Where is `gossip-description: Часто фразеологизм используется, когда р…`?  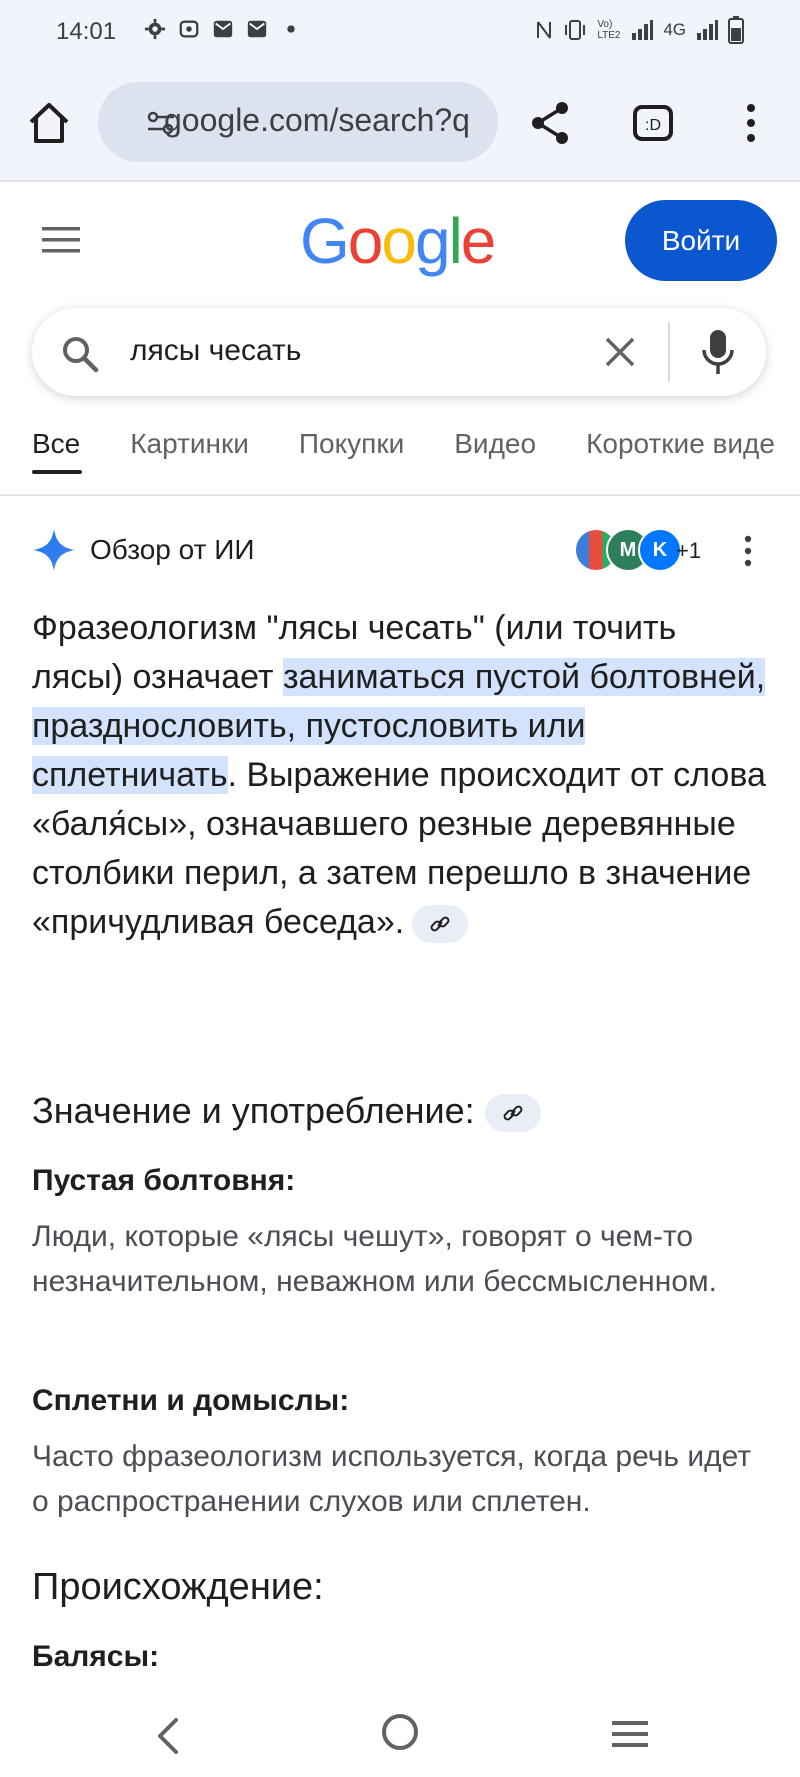 gossip-description: Часто фразеологизм используется, когда р… is located at coordinates (392, 1479).